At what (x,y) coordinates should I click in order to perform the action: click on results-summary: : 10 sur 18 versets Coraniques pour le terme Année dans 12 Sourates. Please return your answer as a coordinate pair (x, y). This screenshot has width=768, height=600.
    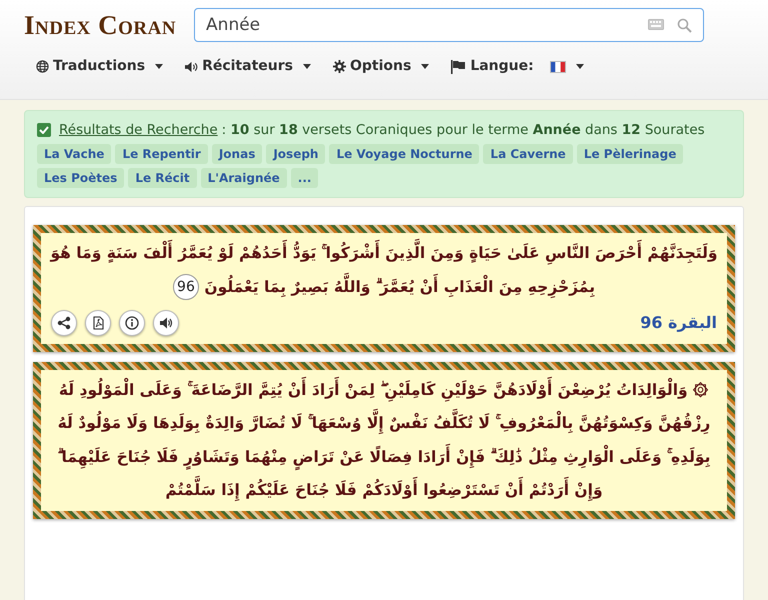
    Looking at the image, I should click on (463, 130).